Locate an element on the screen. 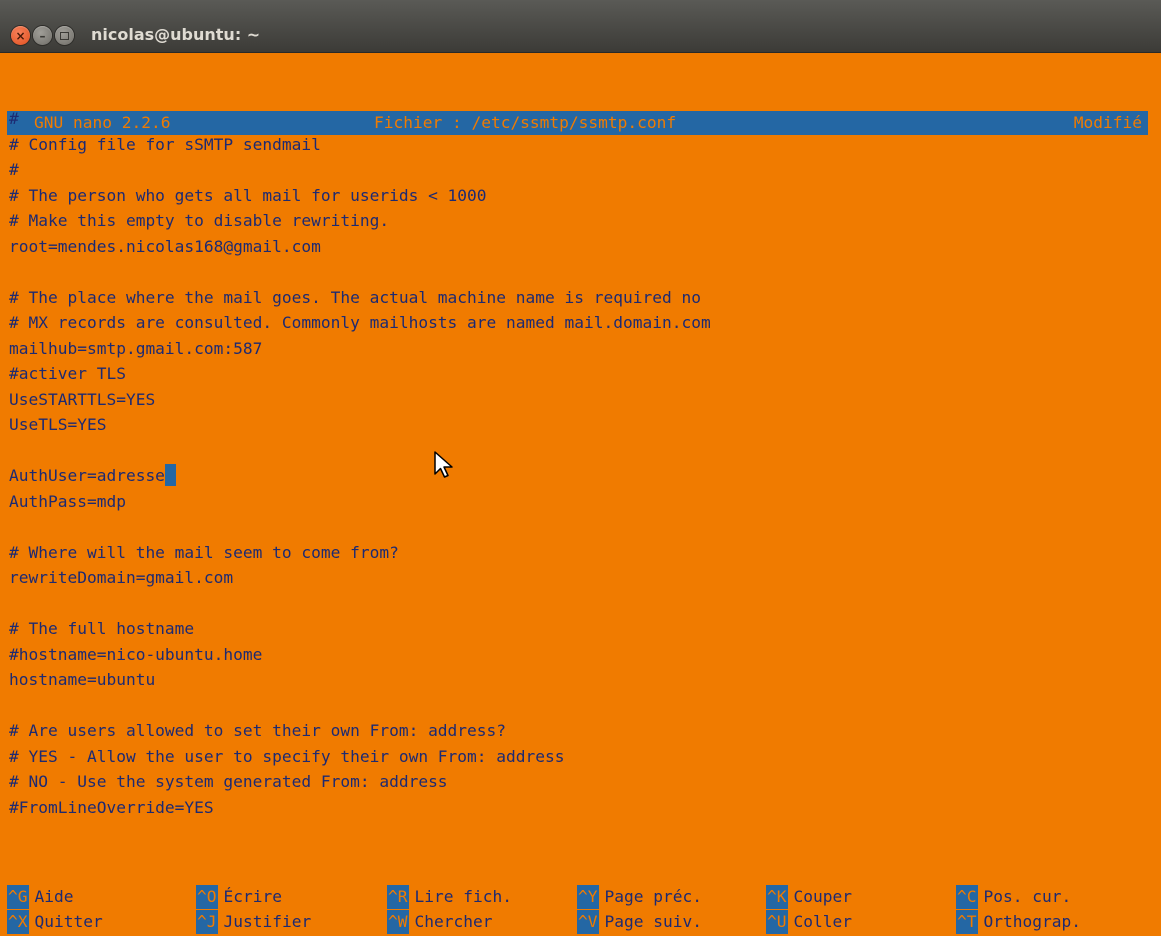 This screenshot has height=936, width=1161. shortcut-key: ^R is located at coordinates (398, 897).